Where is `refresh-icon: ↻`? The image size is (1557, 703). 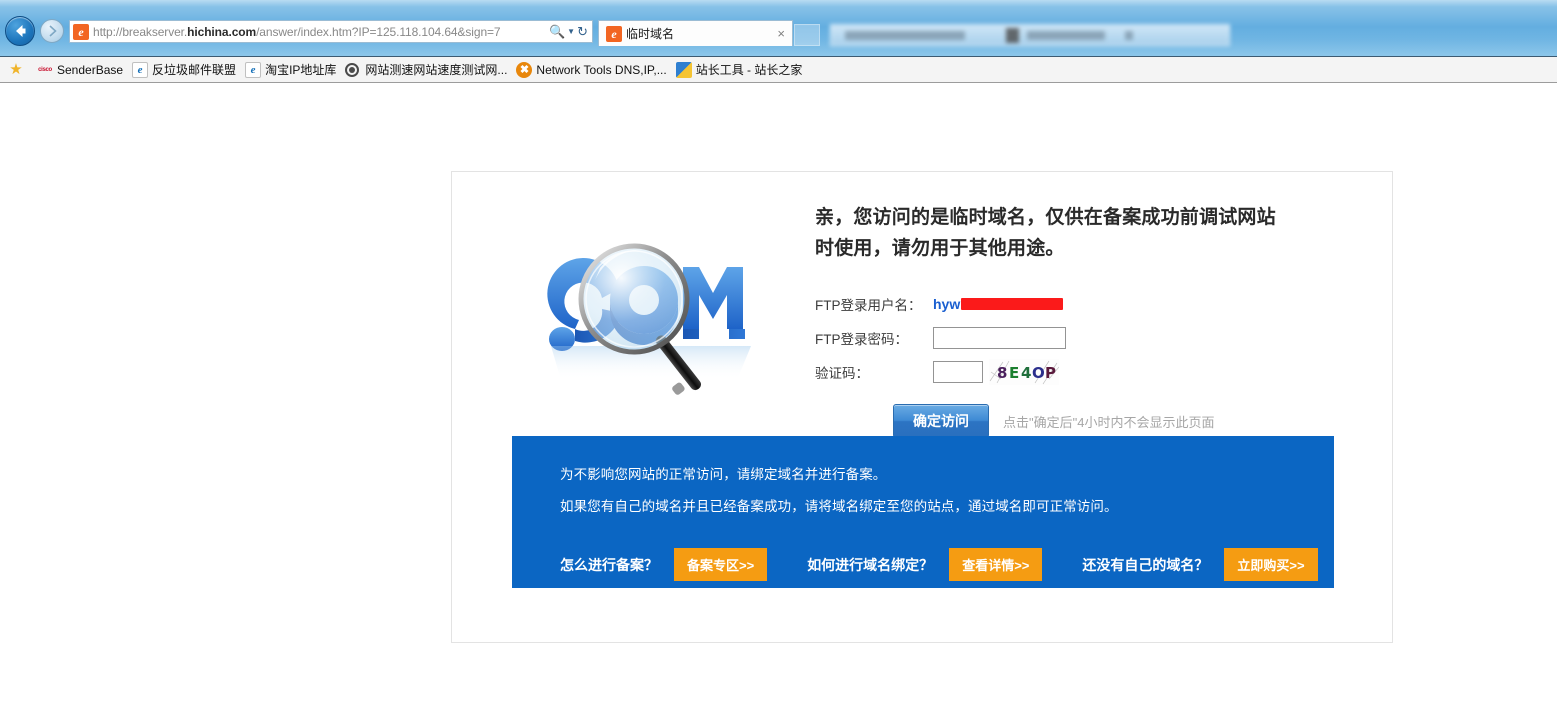 refresh-icon: ↻ is located at coordinates (582, 31).